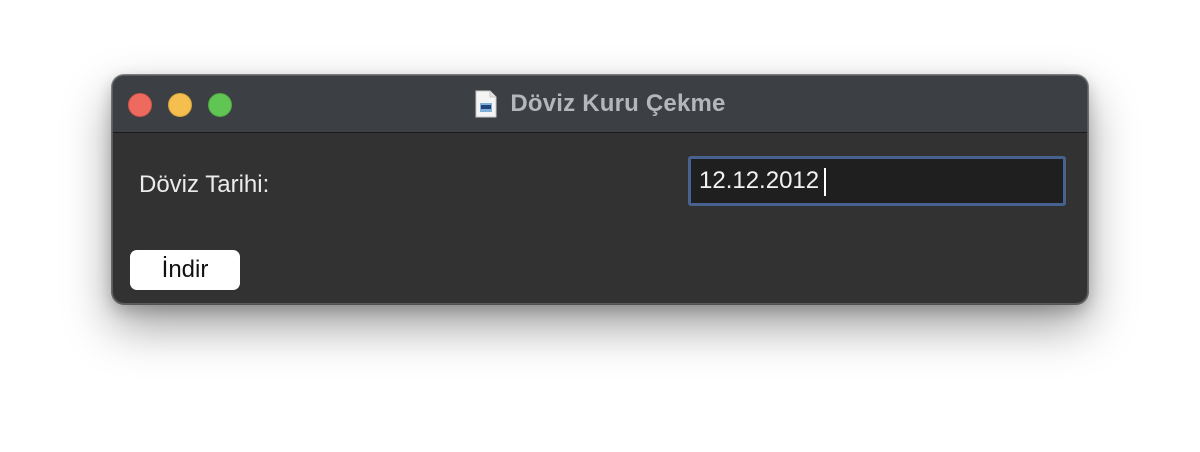 The image size is (1200, 452). I want to click on date-label: Döviz Tarihi:, so click(204, 184).